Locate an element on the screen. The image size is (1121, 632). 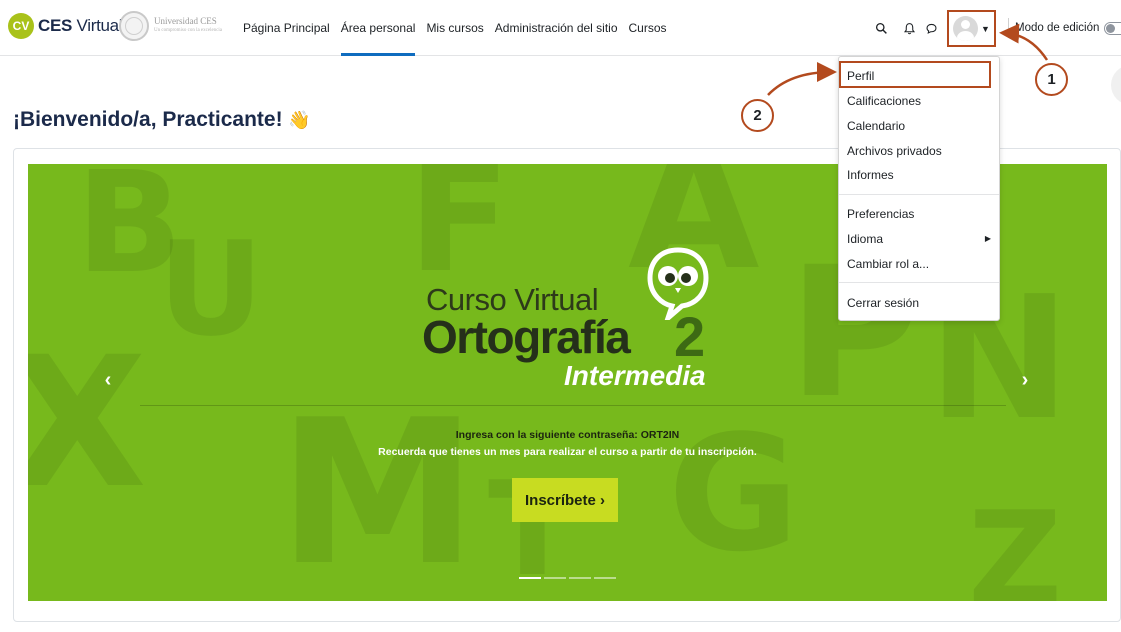
search-icon is located at coordinates (881, 28).